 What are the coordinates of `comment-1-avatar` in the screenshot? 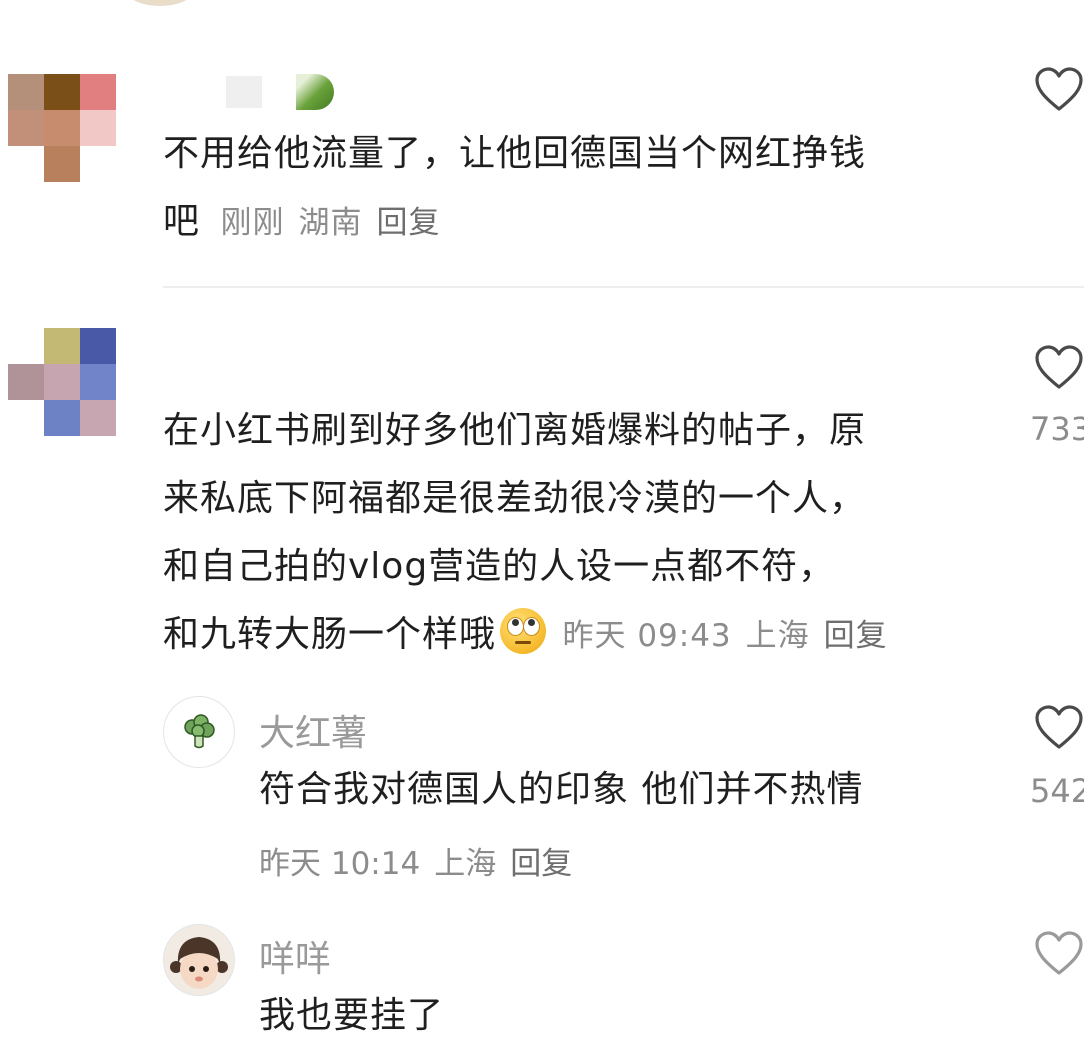 It's located at (62, 128).